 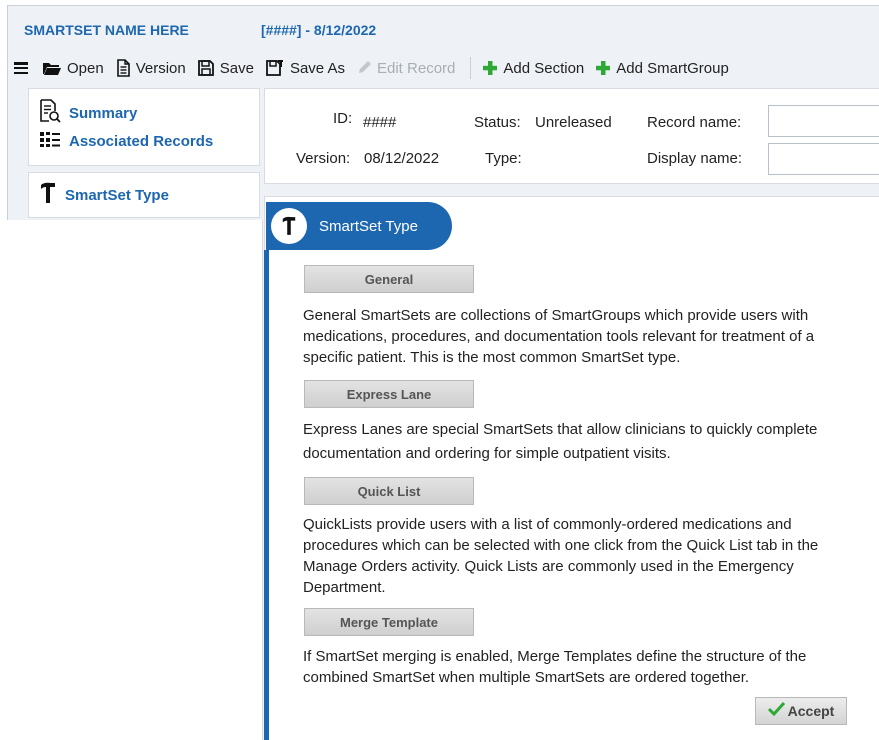 I want to click on edit-record-label: Edit Record, so click(x=416, y=68).